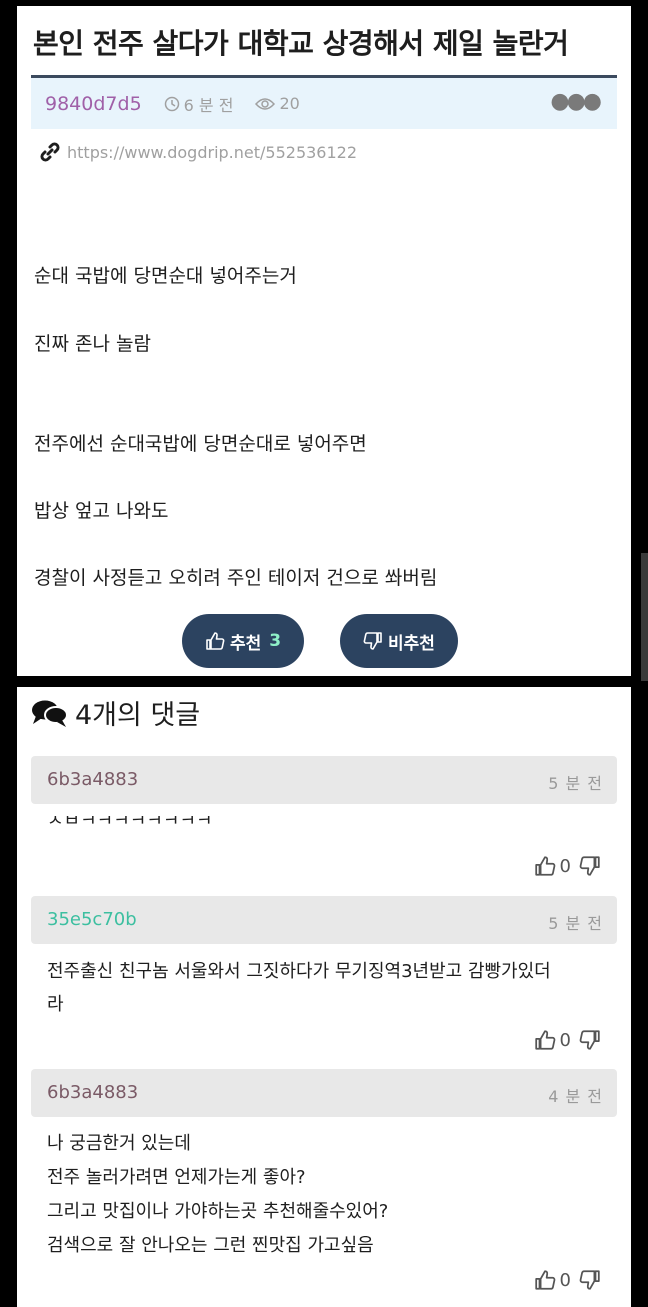  I want to click on post-views-count: 20, so click(289, 103).